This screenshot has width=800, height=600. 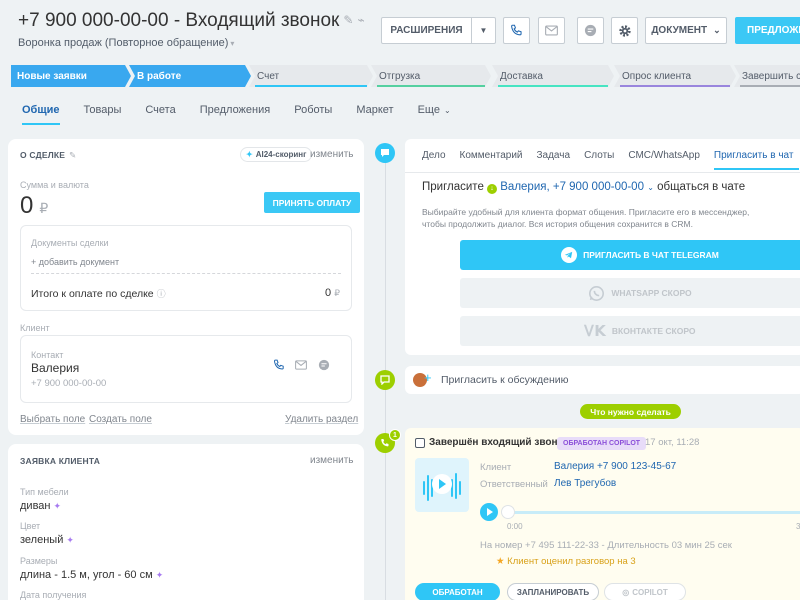 I want to click on sparkle-icon: ✦, so click(x=159, y=575).